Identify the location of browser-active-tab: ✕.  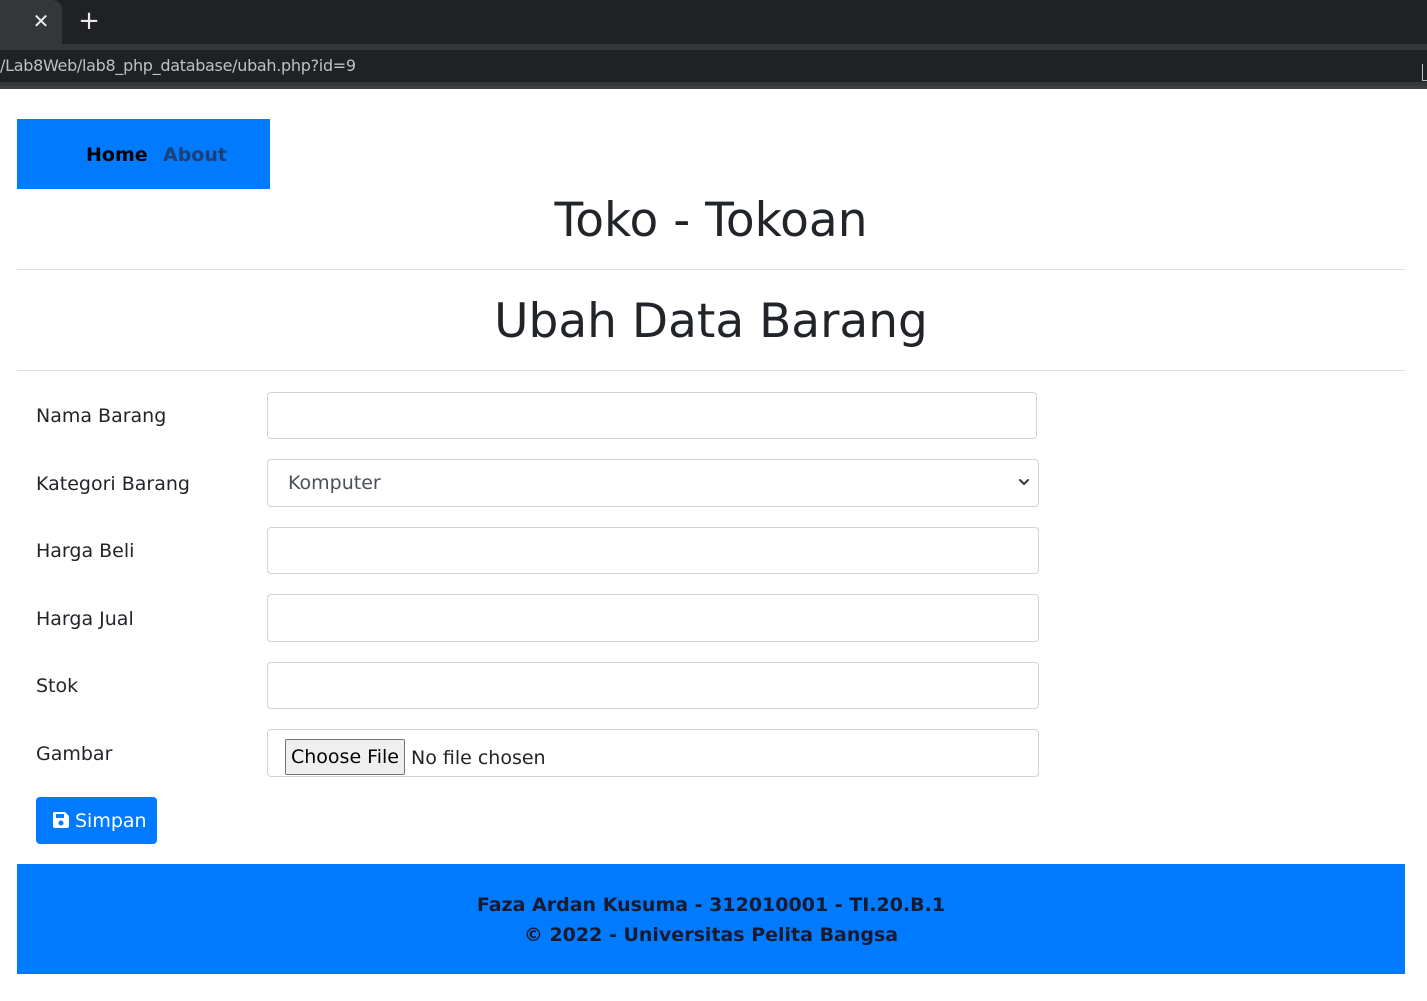
(31, 22).